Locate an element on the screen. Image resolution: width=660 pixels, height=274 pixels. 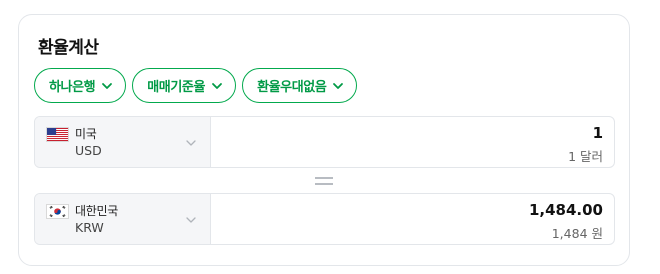
preferential-chip-label: 환율우대없음 is located at coordinates (292, 87).